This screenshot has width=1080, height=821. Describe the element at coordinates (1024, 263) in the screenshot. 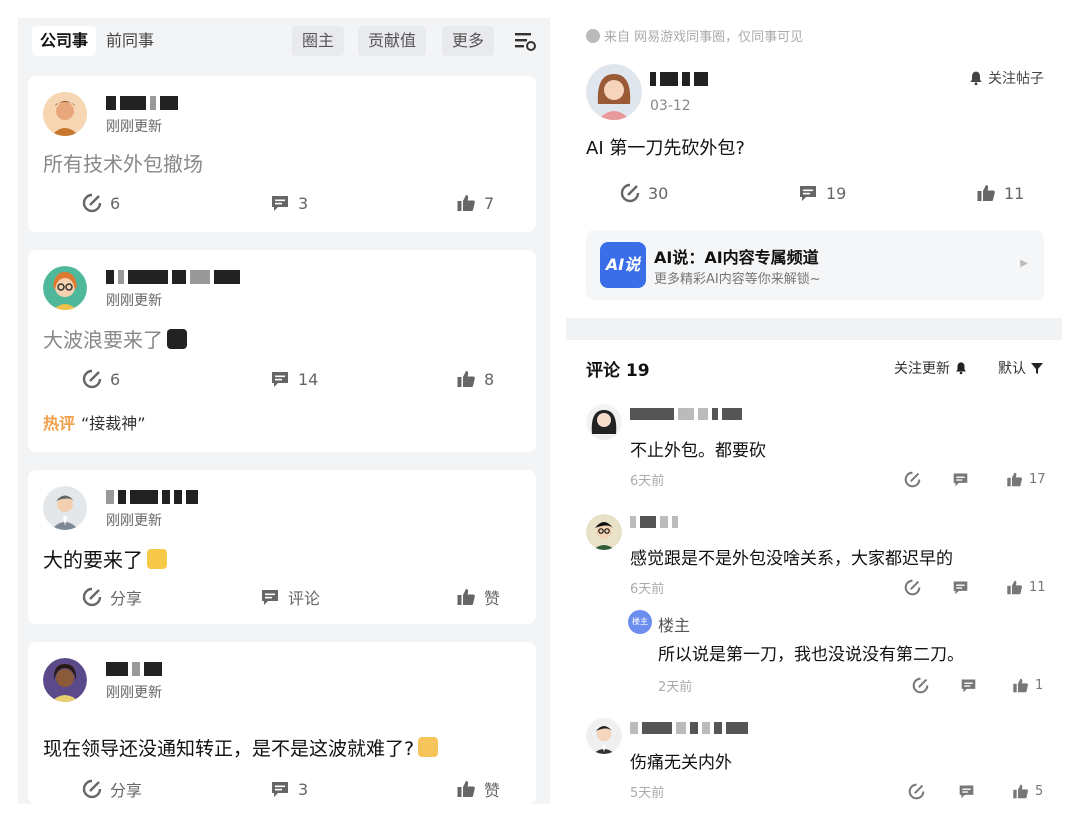

I see `chevron-right-icon: ▶` at that location.